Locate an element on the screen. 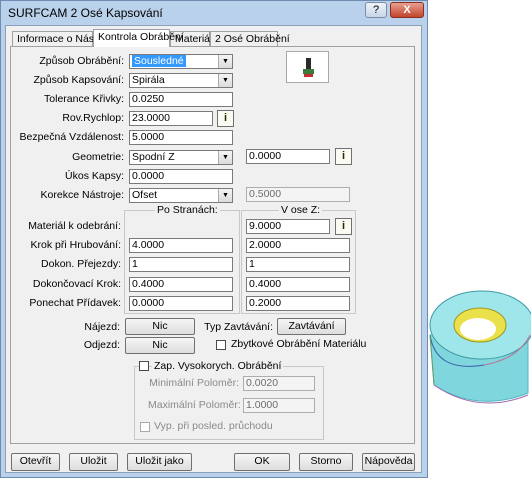 Image resolution: width=531 pixels, height=480 pixels. najezd-button: Nic is located at coordinates (160, 326).